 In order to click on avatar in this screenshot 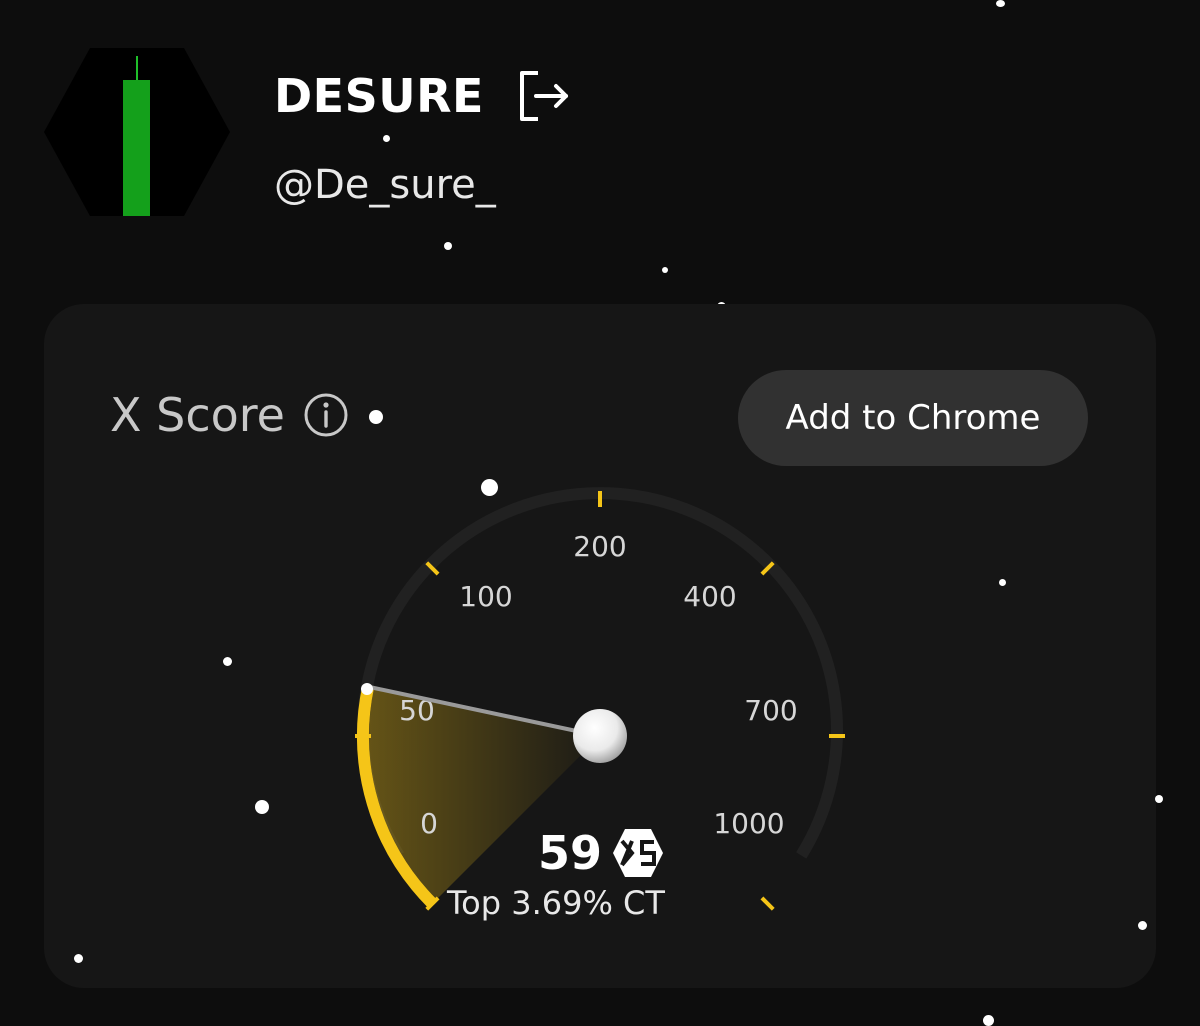, I will do `click(137, 132)`.